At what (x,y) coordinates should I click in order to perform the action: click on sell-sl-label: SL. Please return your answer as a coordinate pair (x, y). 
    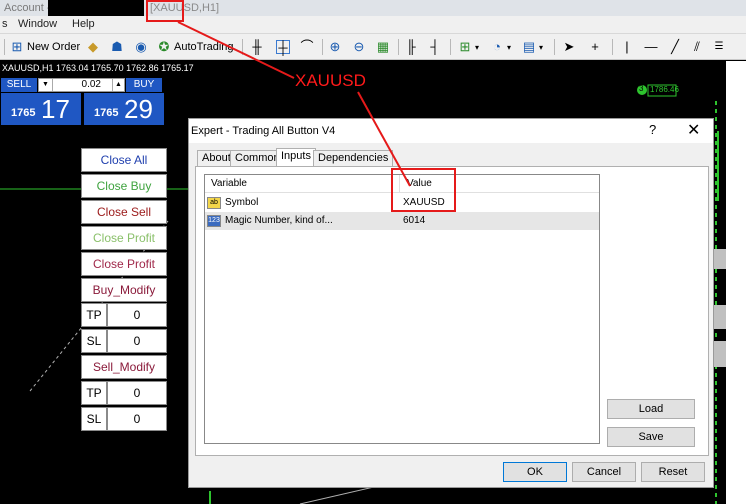
    Looking at the image, I should click on (94, 419).